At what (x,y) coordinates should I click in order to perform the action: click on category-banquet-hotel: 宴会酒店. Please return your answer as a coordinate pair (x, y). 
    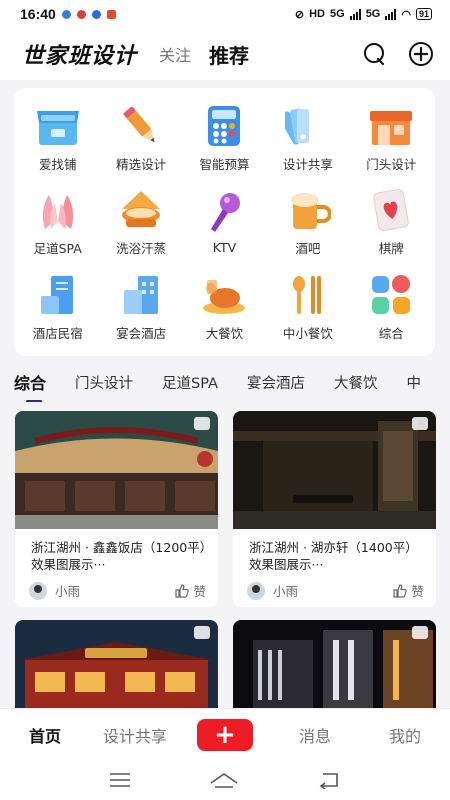
    Looking at the image, I should click on (140, 307).